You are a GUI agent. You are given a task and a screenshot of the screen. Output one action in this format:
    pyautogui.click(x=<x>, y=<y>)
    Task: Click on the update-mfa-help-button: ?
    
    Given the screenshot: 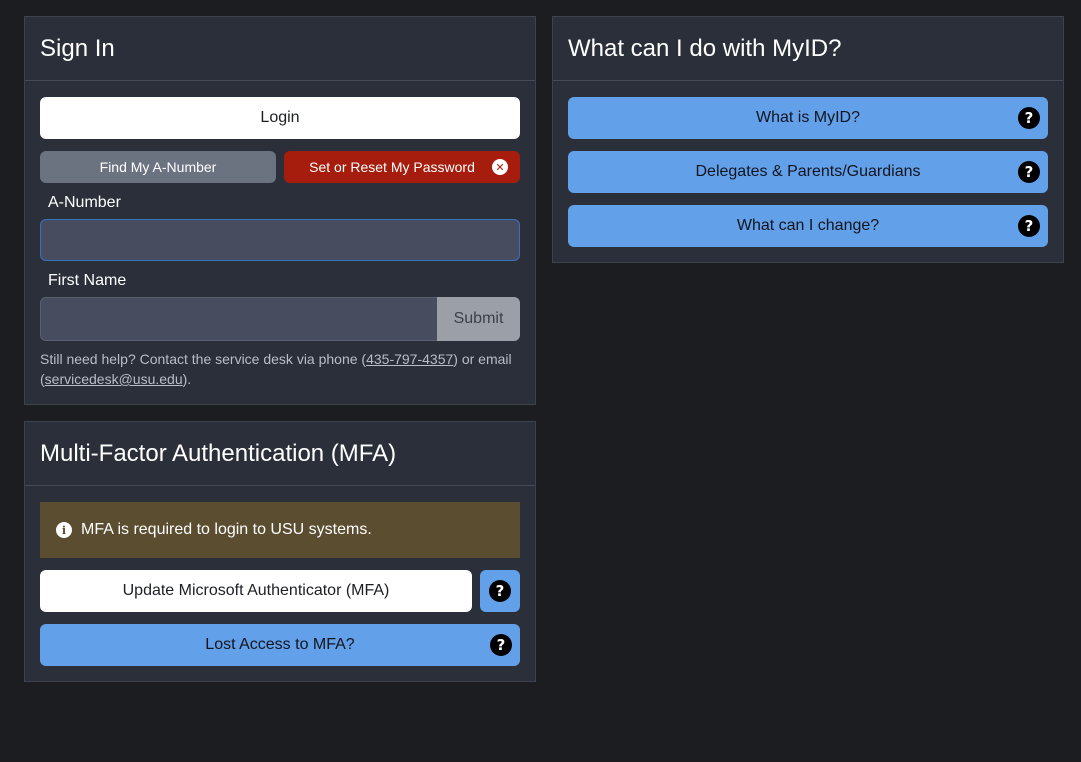 What is the action you would take?
    pyautogui.click(x=500, y=591)
    